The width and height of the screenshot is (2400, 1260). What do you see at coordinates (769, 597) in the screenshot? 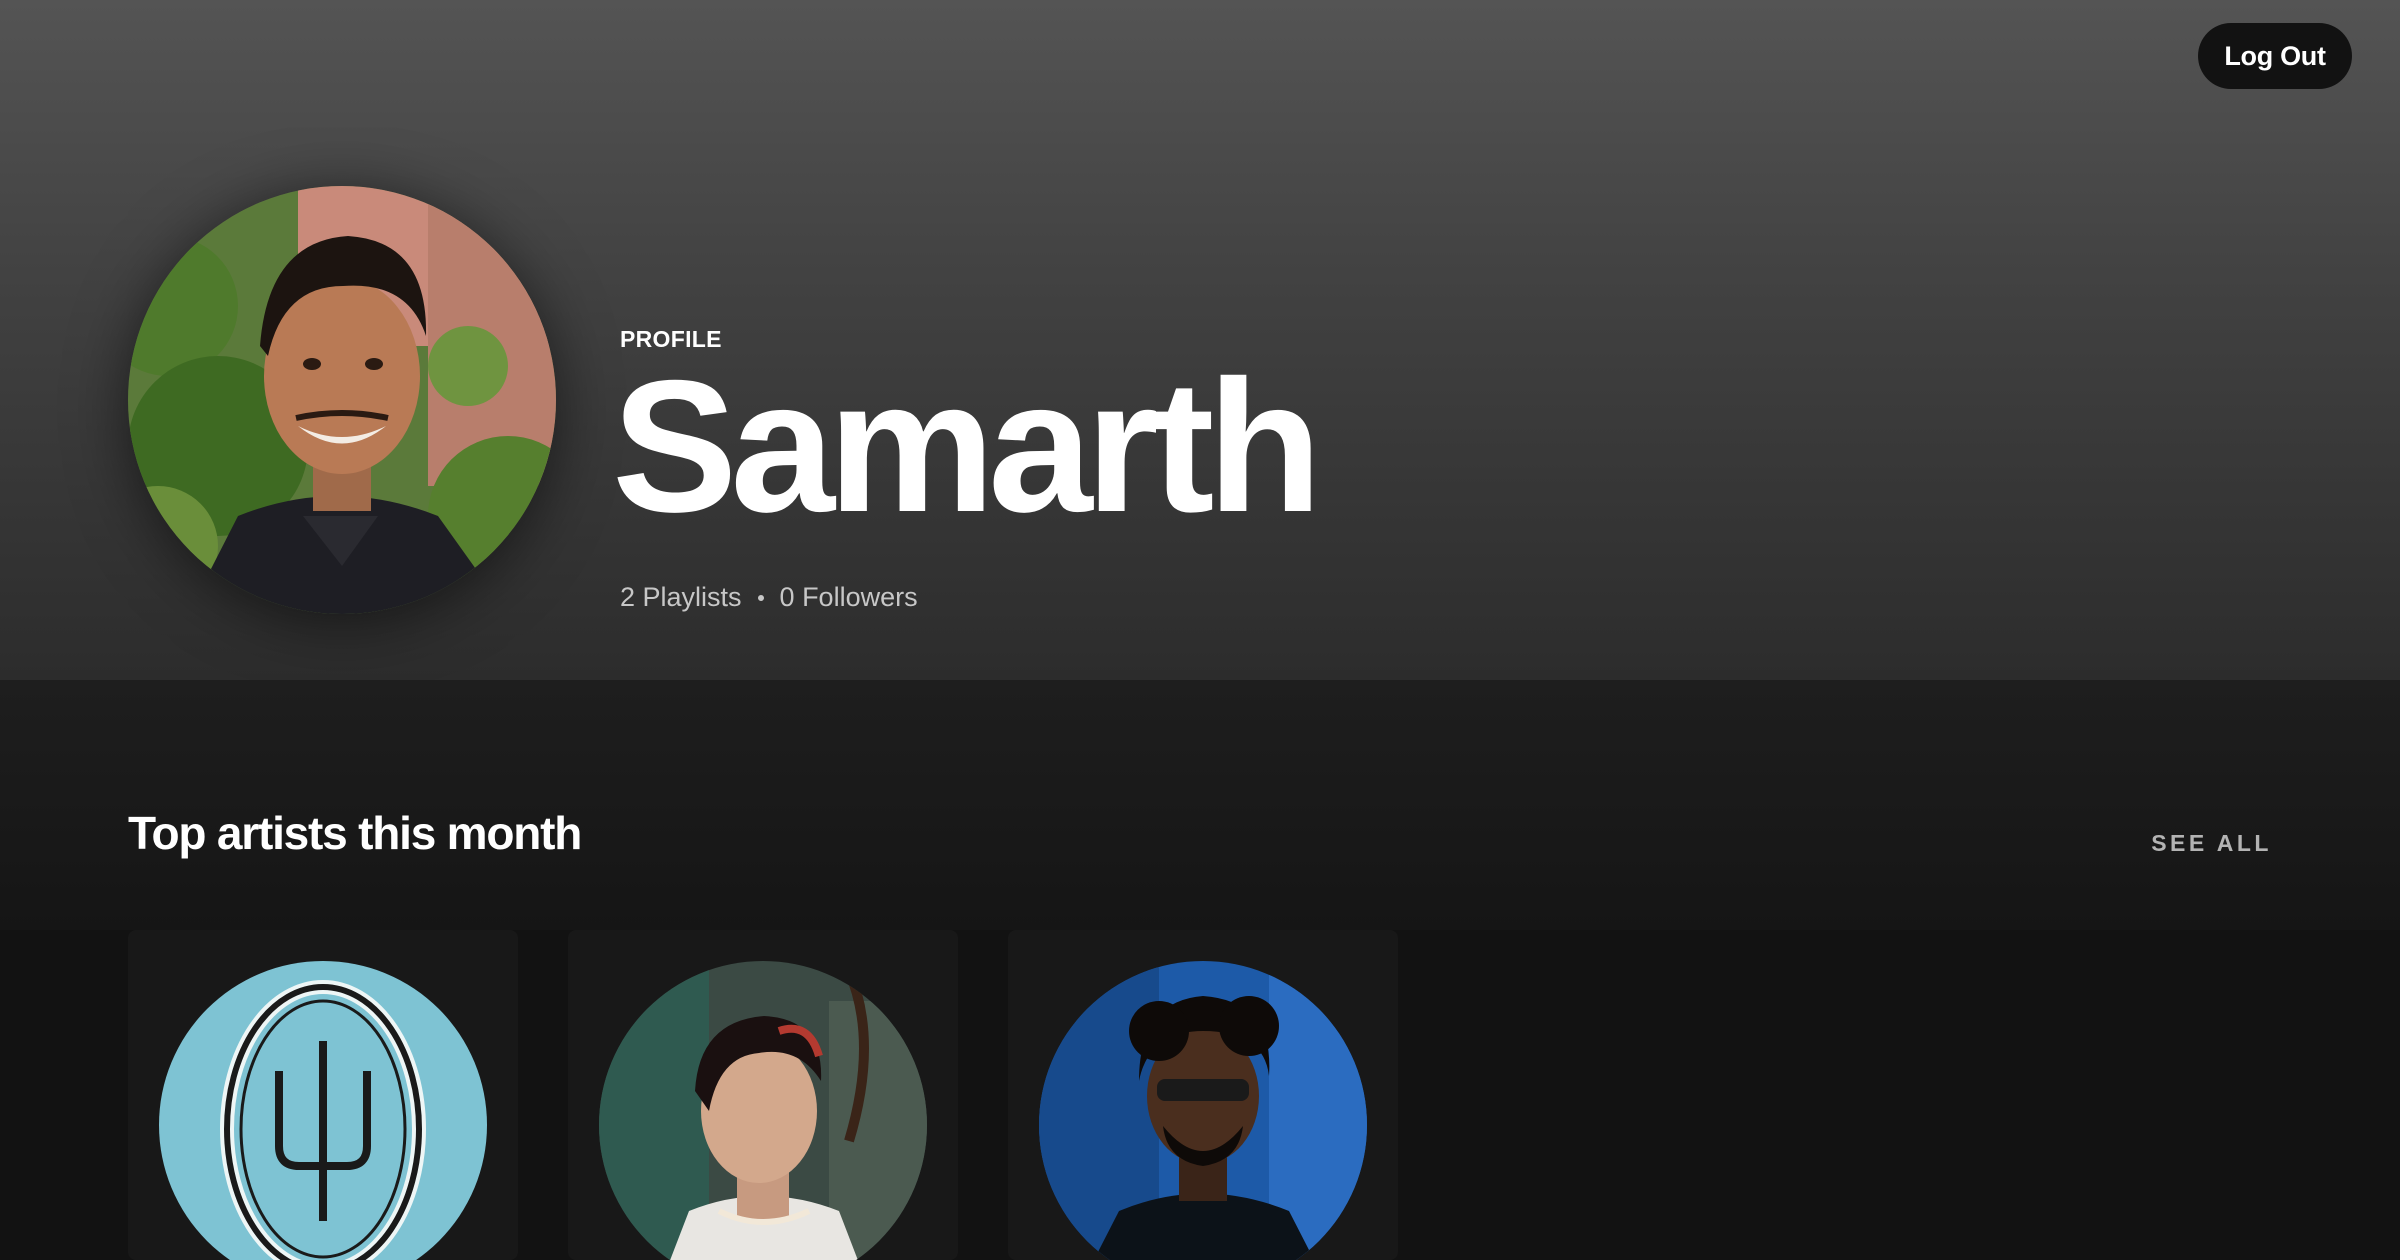
I see `profile-stats: 2 Playlists 0 Followers` at bounding box center [769, 597].